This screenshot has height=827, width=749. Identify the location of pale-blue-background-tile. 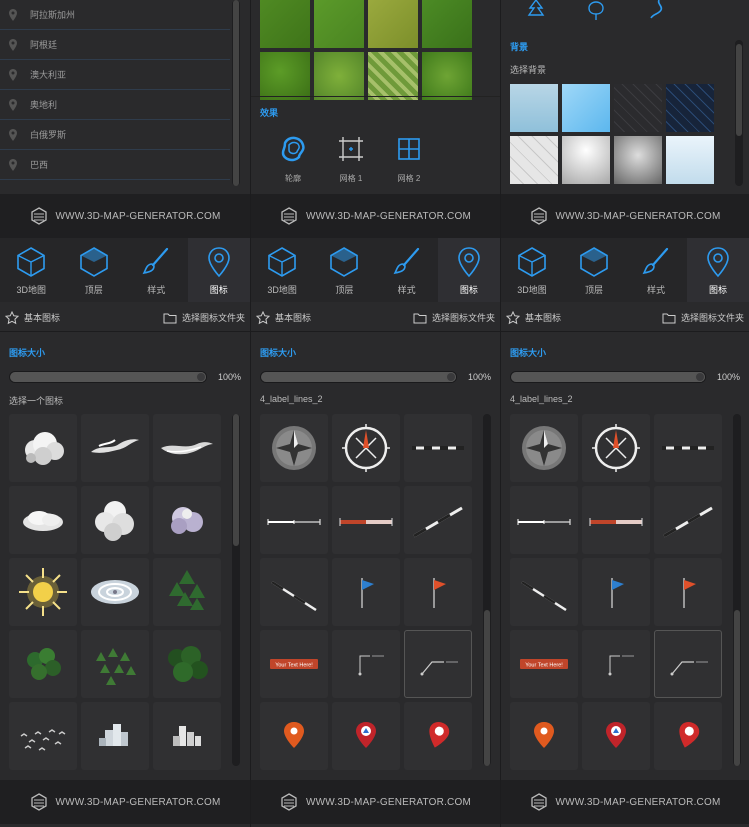
(690, 160).